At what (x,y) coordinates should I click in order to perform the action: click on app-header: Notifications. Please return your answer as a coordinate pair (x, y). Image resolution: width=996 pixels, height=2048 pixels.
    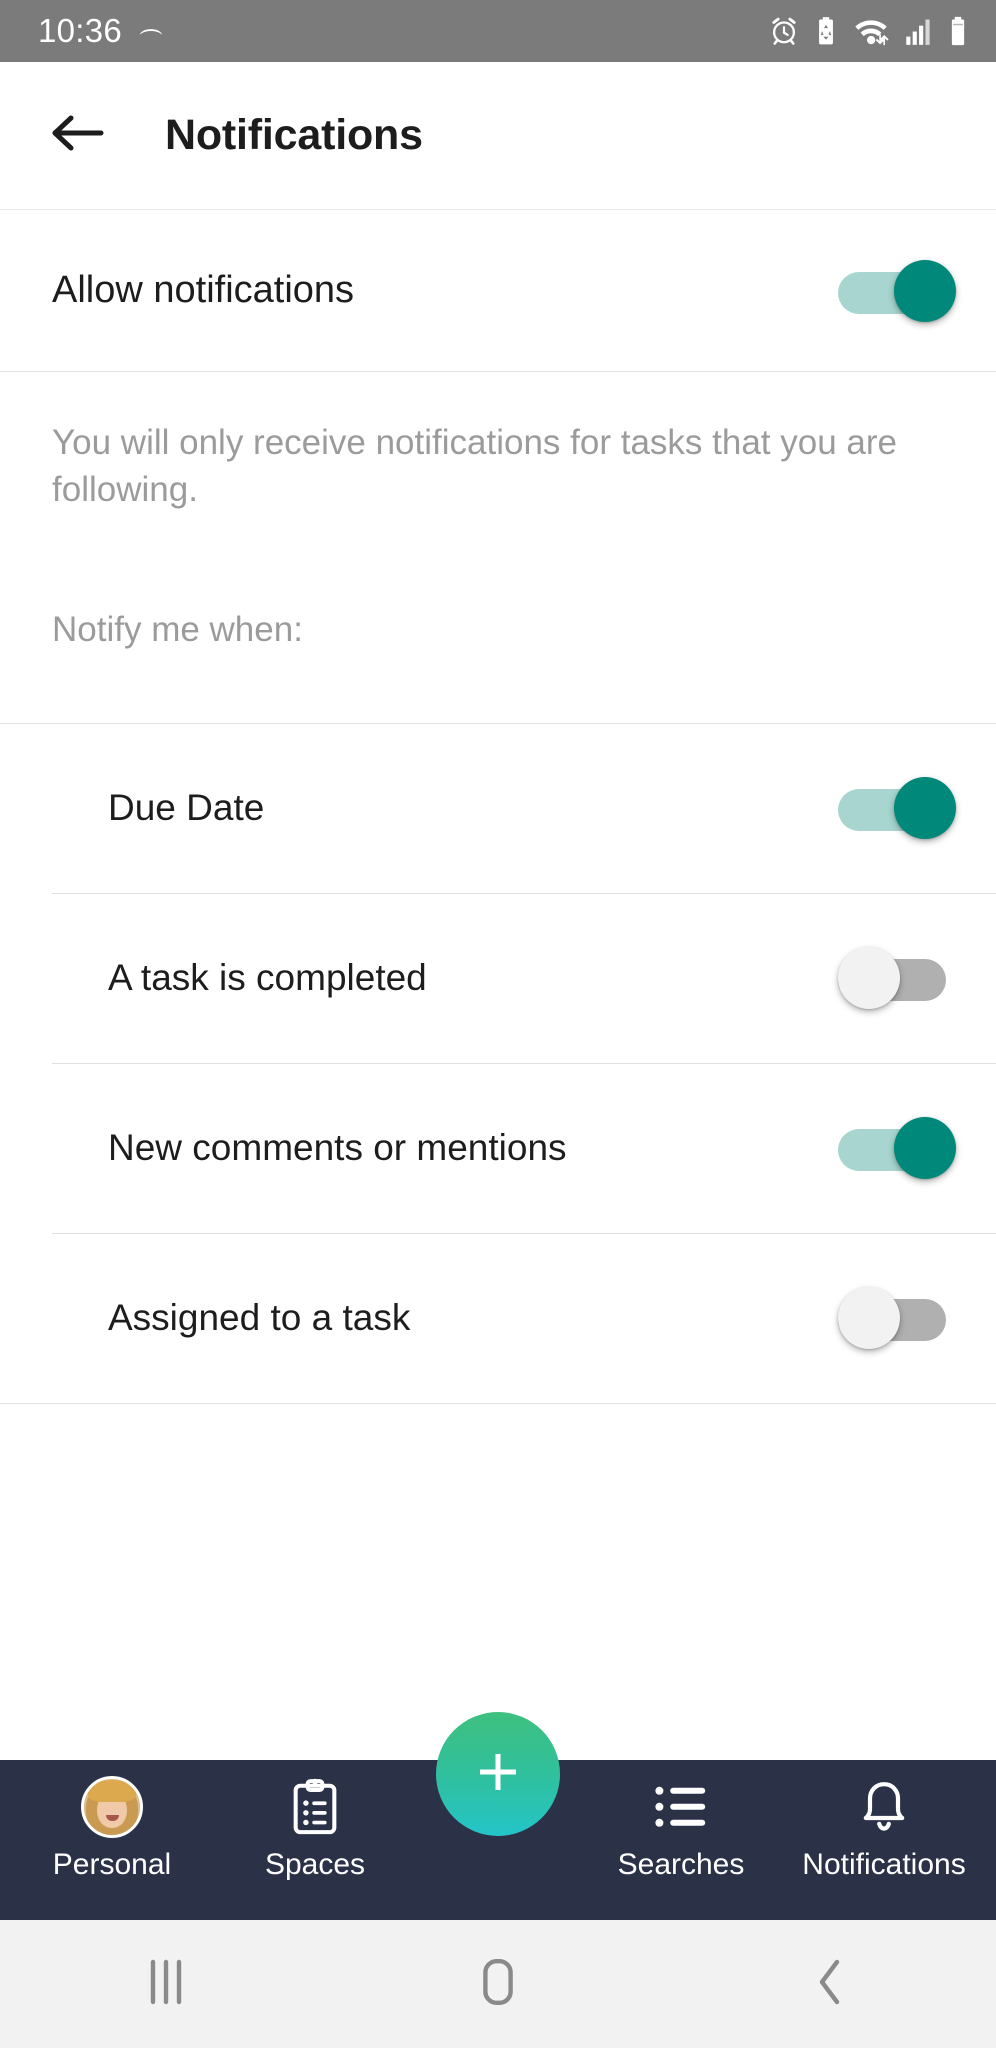
    Looking at the image, I should click on (498, 136).